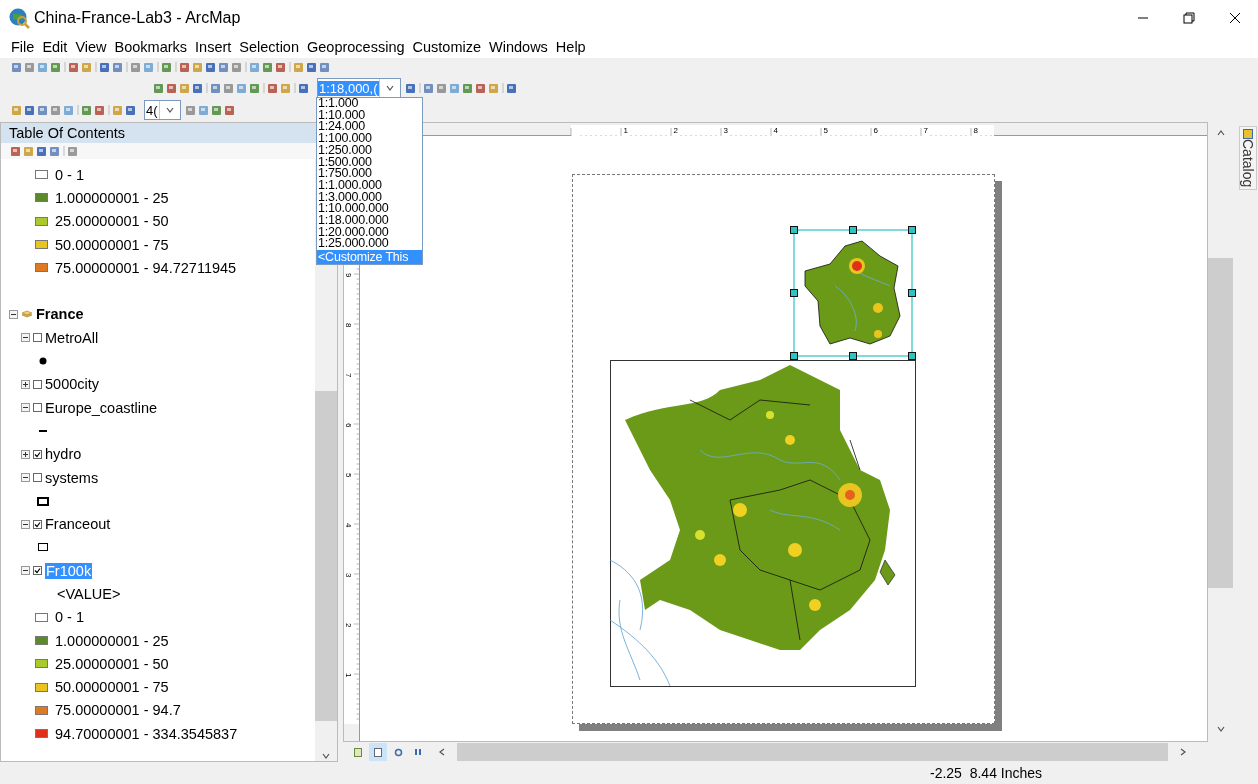 The width and height of the screenshot is (1258, 784). I want to click on dropdown-option: 1:10.000.000, so click(369, 209).